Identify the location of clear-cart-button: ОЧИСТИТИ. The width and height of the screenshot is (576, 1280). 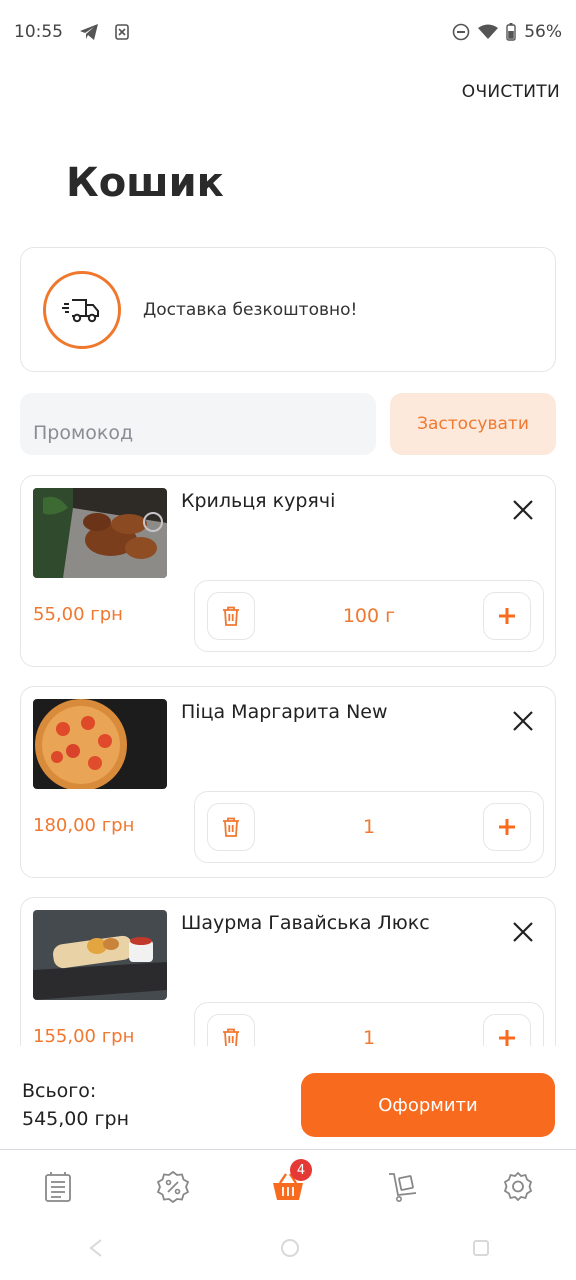
(511, 92).